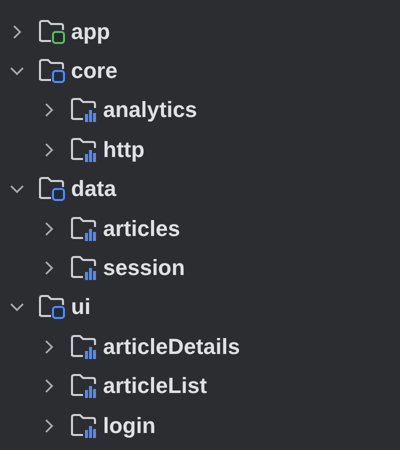 This screenshot has width=400, height=450. Describe the element at coordinates (93, 189) in the screenshot. I see `folder-name: data` at that location.